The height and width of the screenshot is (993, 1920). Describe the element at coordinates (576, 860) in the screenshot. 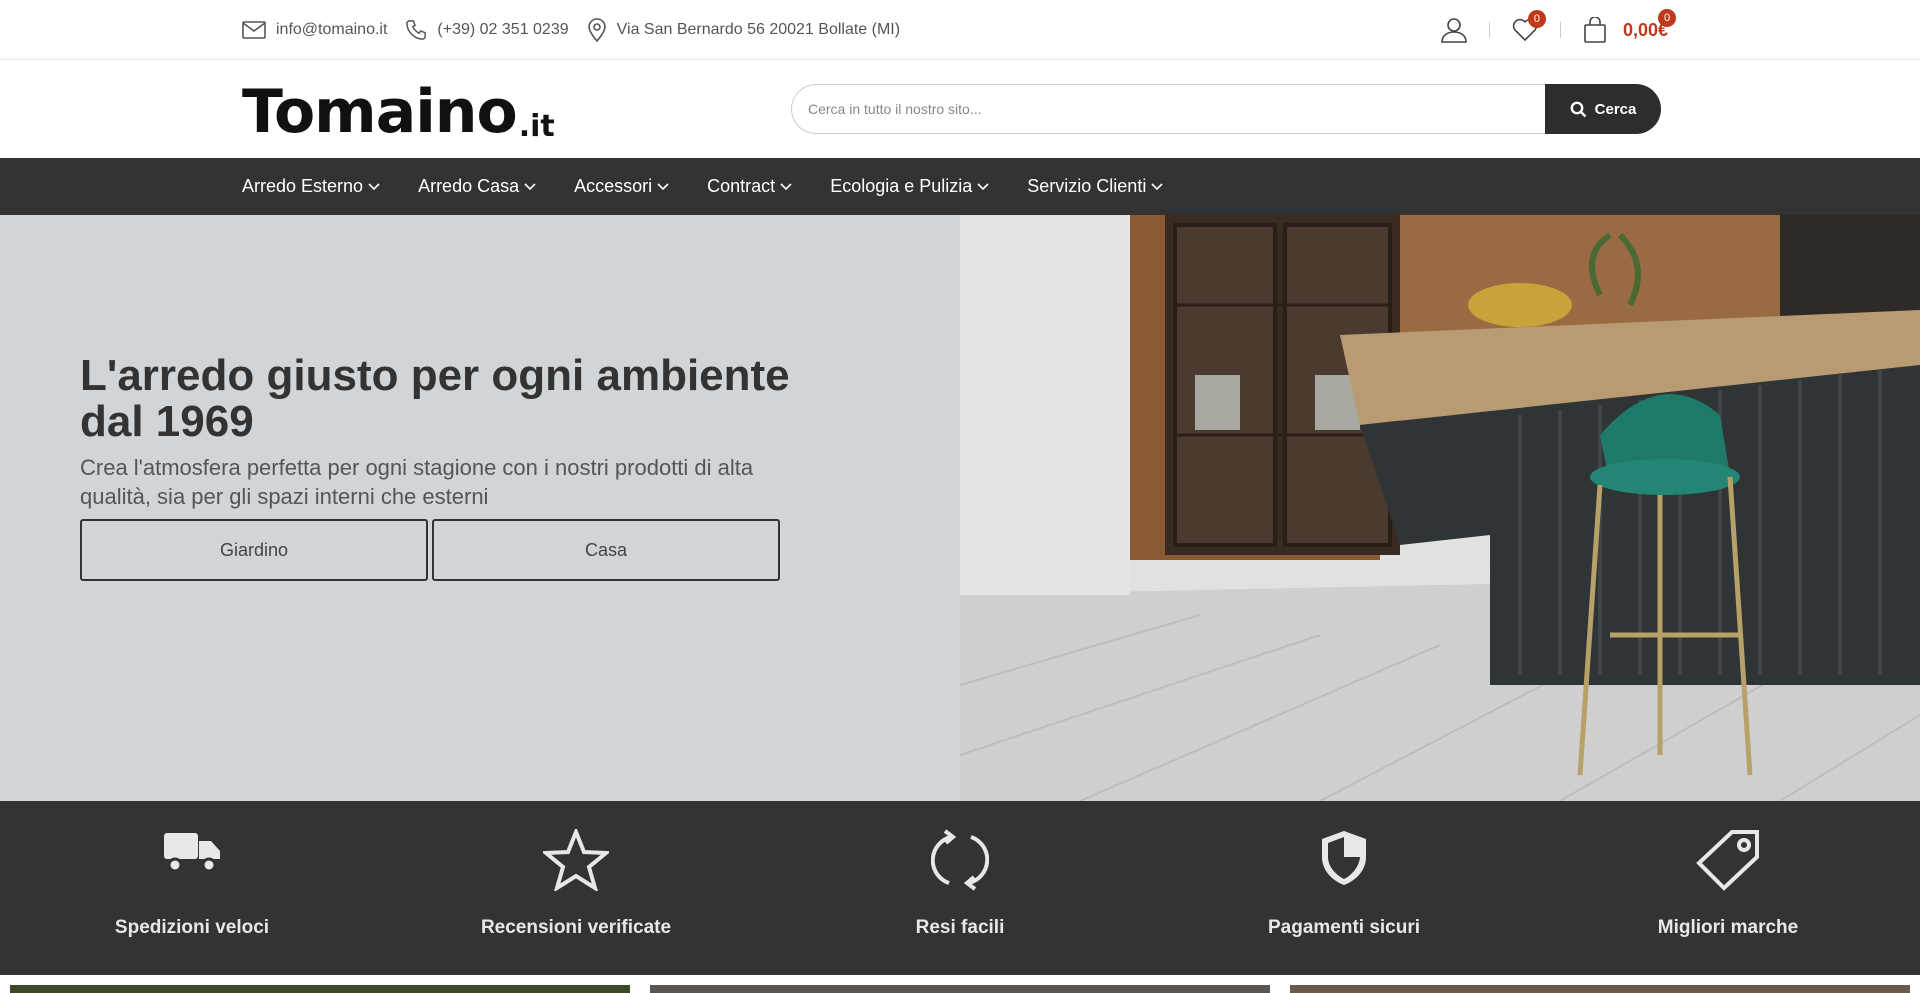

I see `star-icon` at that location.